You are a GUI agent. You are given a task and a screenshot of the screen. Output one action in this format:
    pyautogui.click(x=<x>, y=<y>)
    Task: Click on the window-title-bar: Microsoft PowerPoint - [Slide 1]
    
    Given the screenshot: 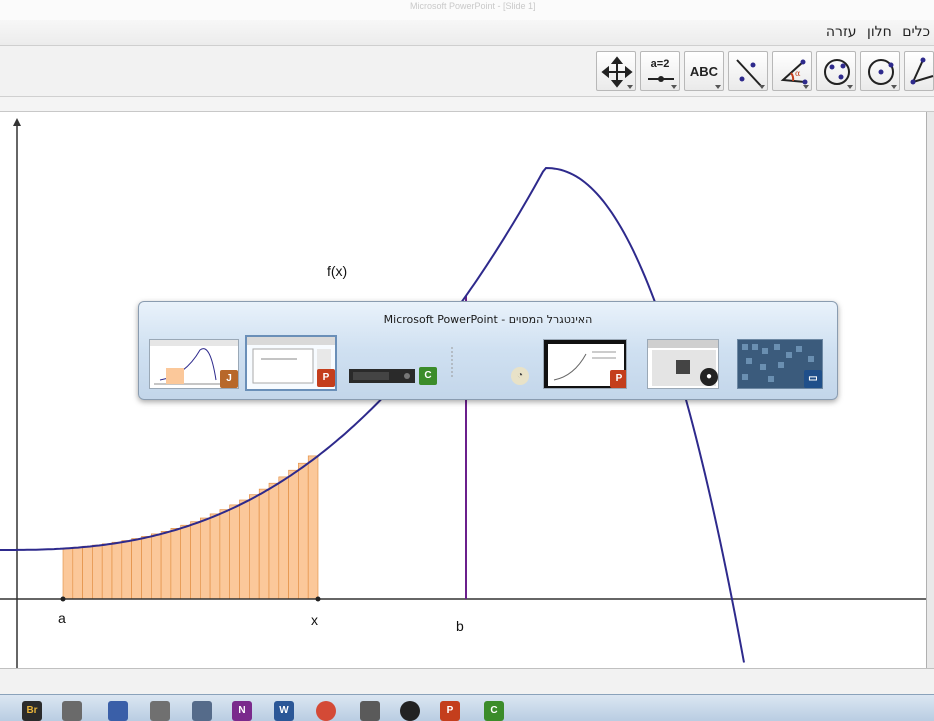 What is the action you would take?
    pyautogui.click(x=467, y=10)
    